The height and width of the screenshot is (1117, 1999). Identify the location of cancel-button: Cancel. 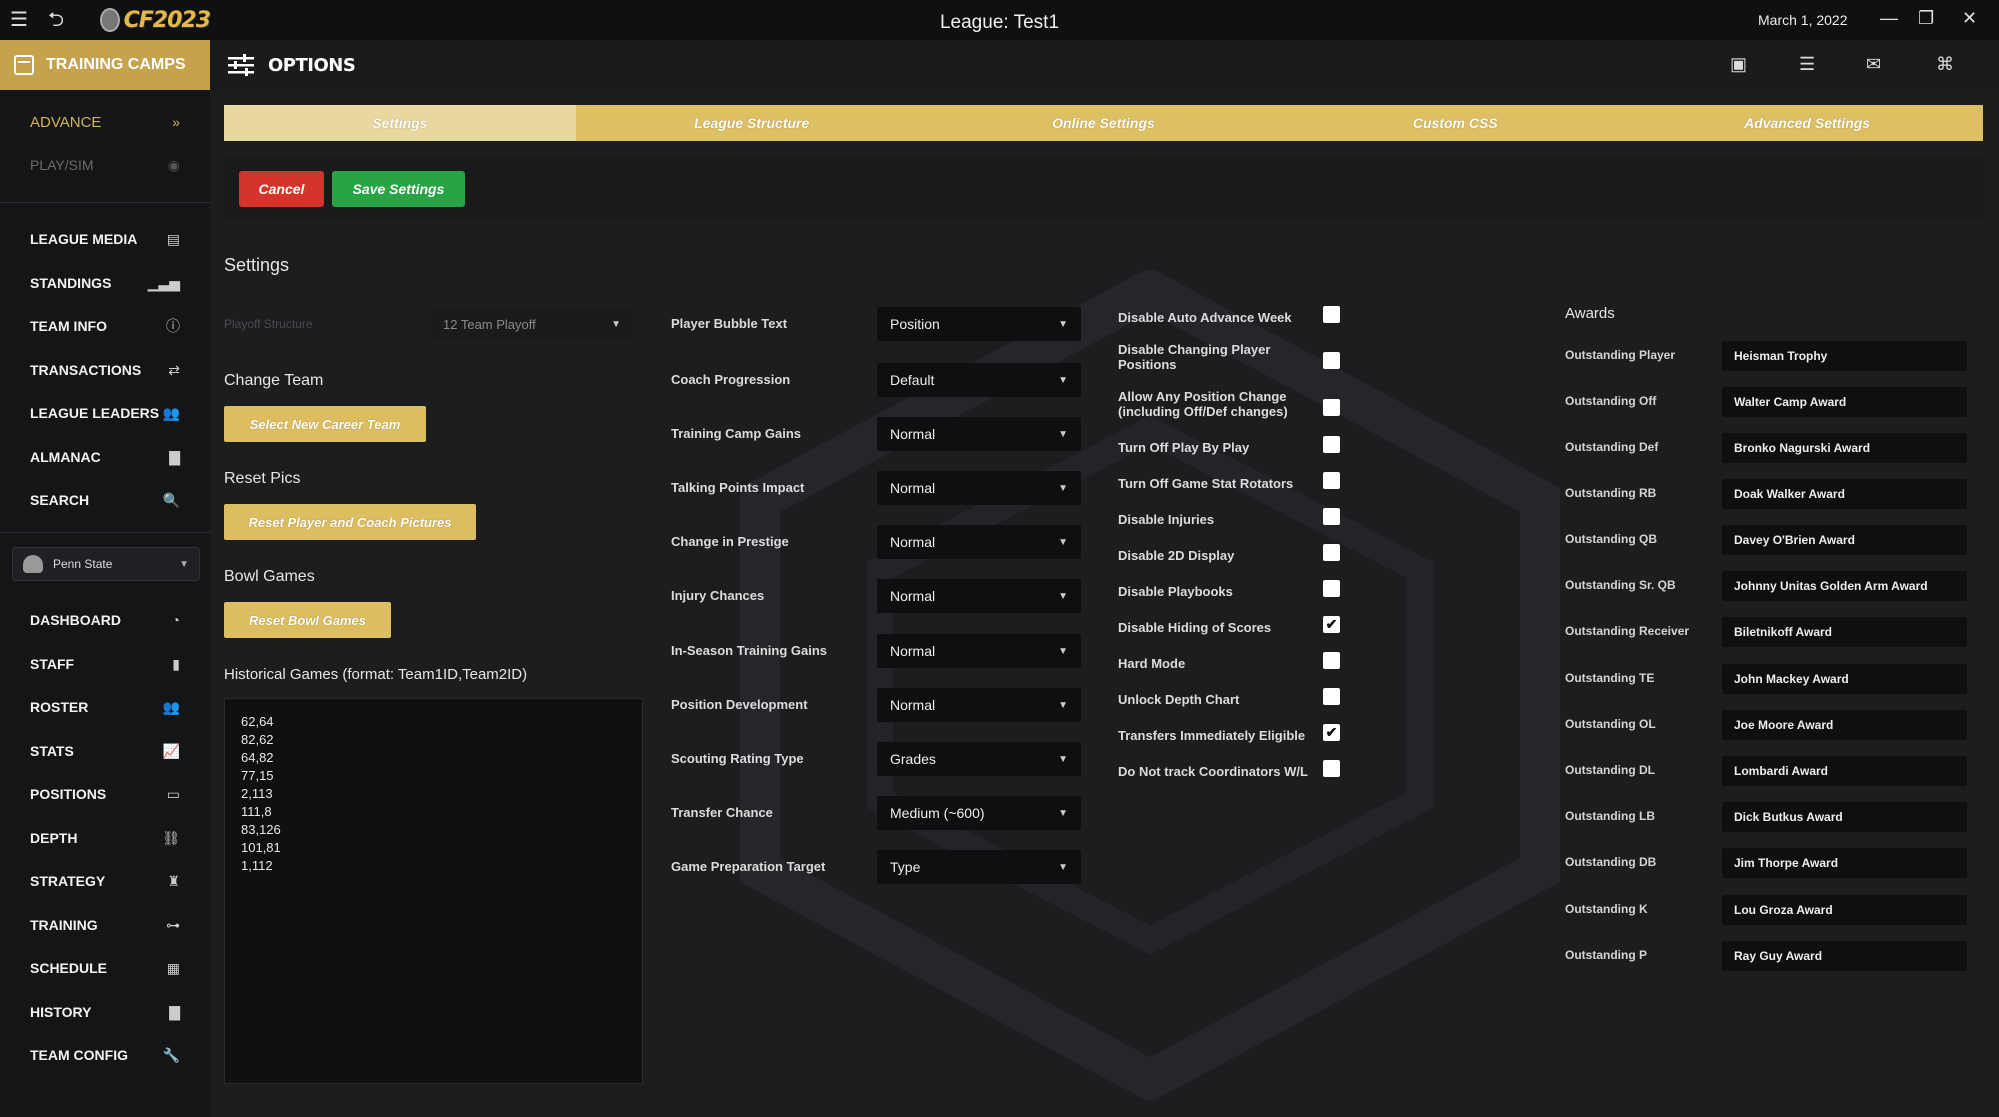
(281, 189).